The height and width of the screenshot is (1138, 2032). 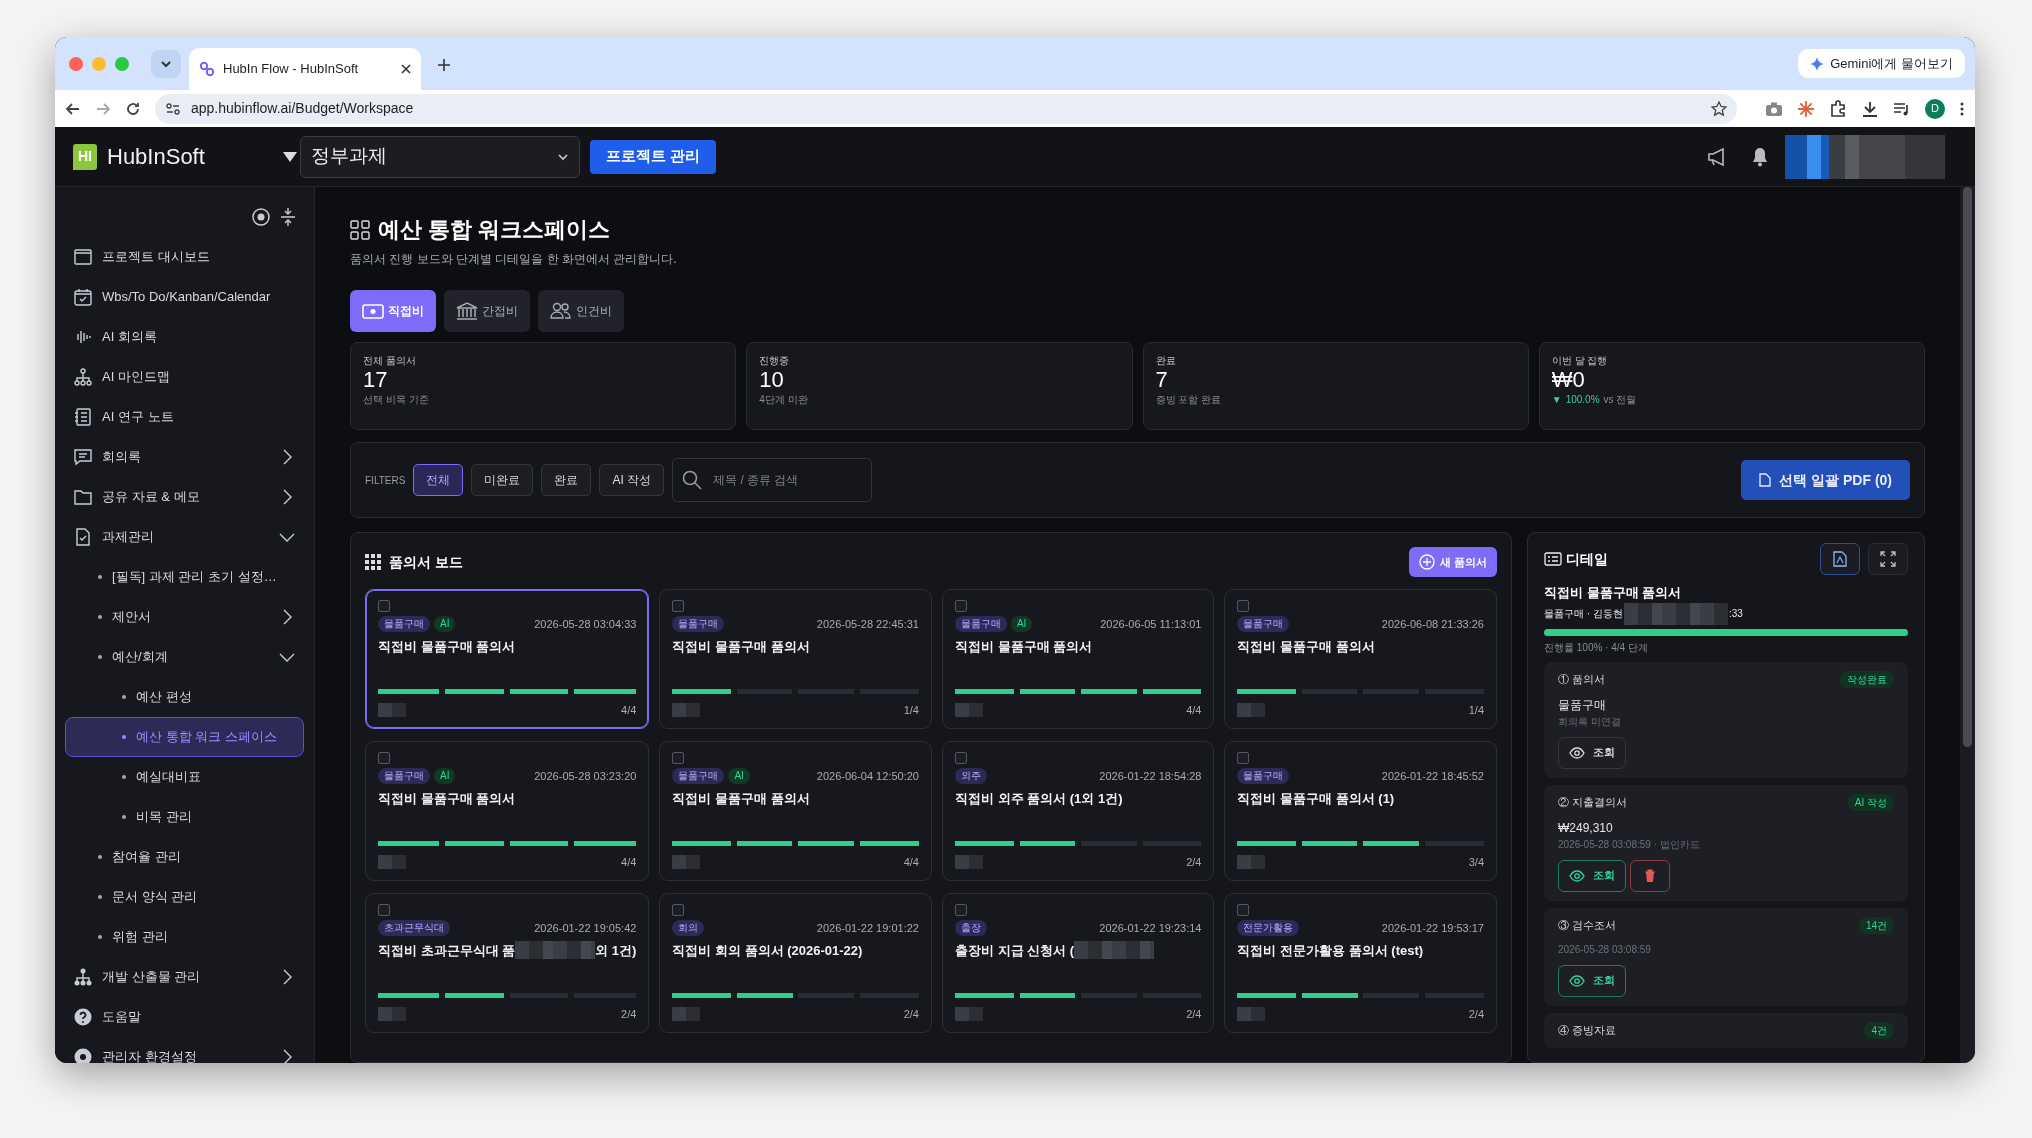 What do you see at coordinates (184, 817) in the screenshot?
I see `sidebar-item: 비목 관리` at bounding box center [184, 817].